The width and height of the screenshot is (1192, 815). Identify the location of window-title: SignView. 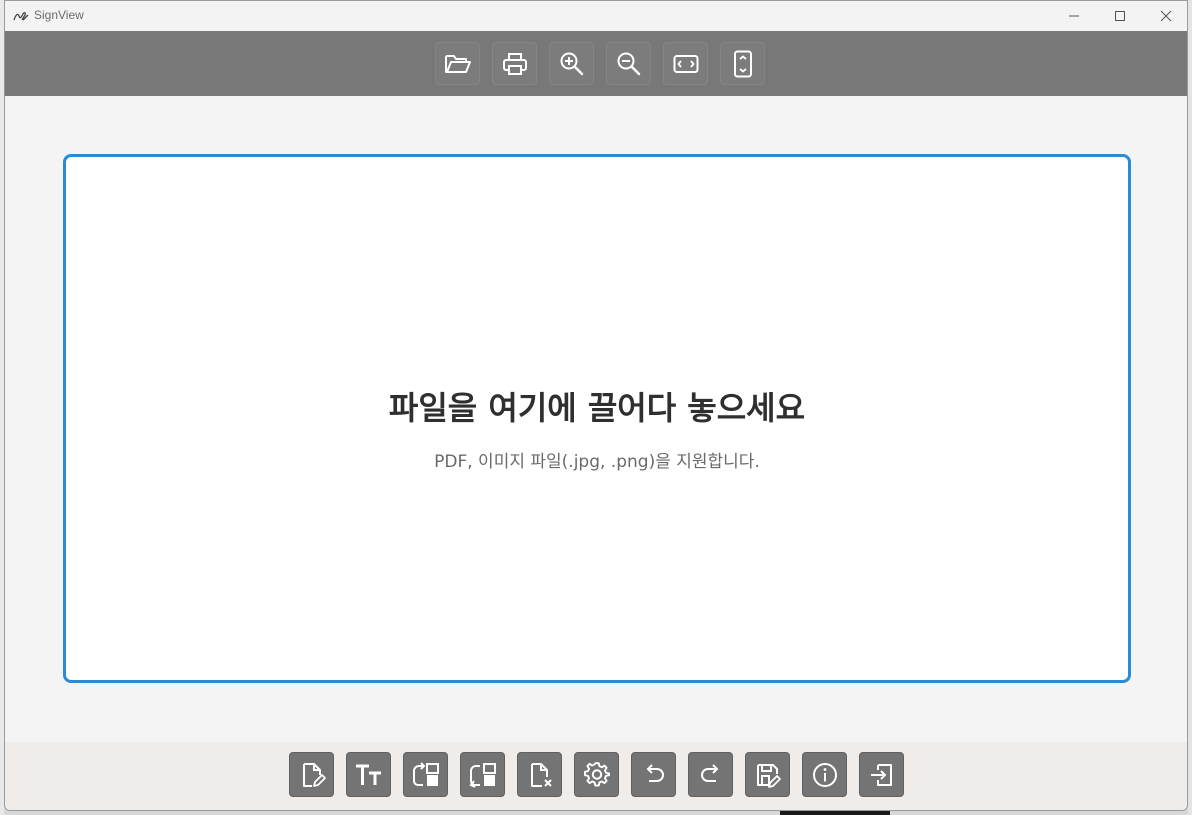
(59, 15).